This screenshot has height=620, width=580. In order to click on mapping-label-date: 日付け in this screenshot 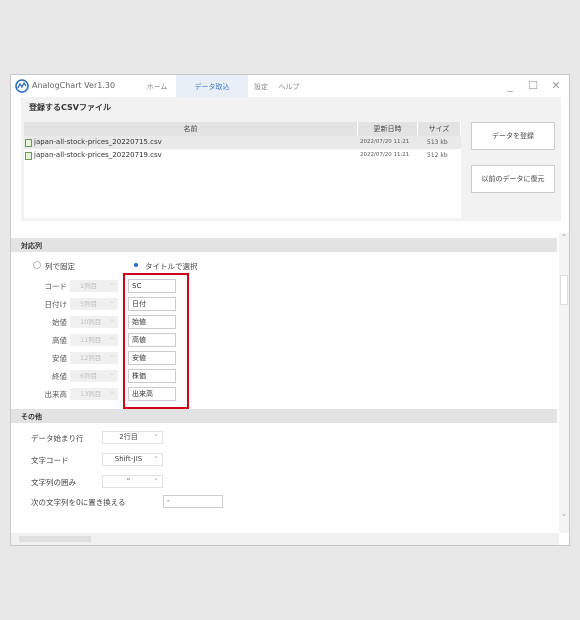, I will do `click(56, 304)`.